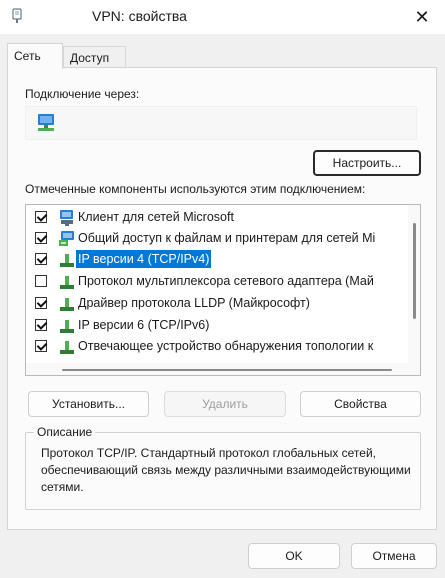 Image resolution: width=445 pixels, height=578 pixels. Describe the element at coordinates (360, 404) in the screenshot. I see `properties-button: Свойства` at that location.